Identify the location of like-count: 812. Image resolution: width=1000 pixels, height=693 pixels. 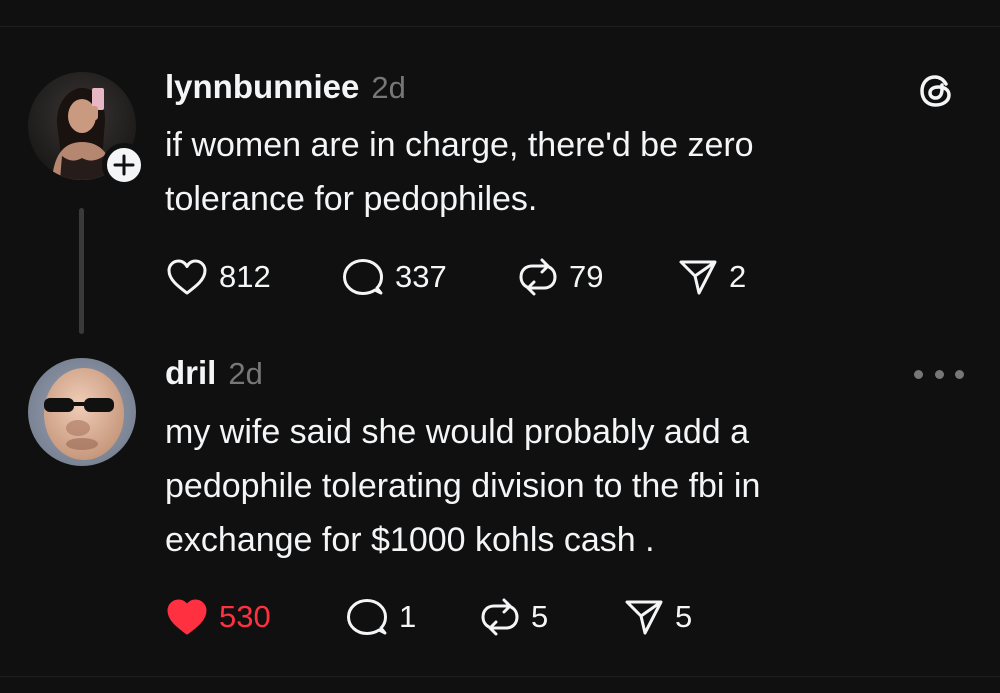
(245, 276).